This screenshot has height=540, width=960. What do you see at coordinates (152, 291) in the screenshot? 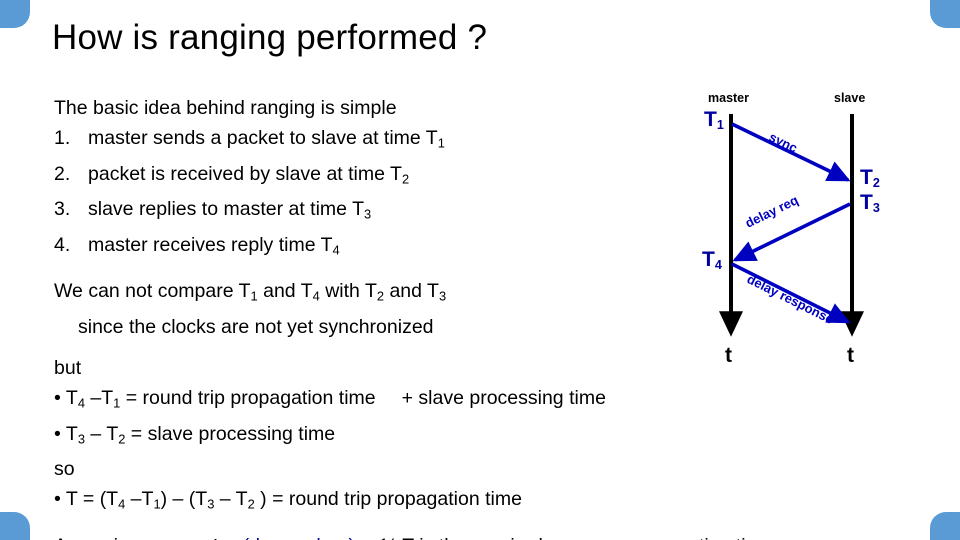
I see `comparison-part-1: We can not compare T` at bounding box center [152, 291].